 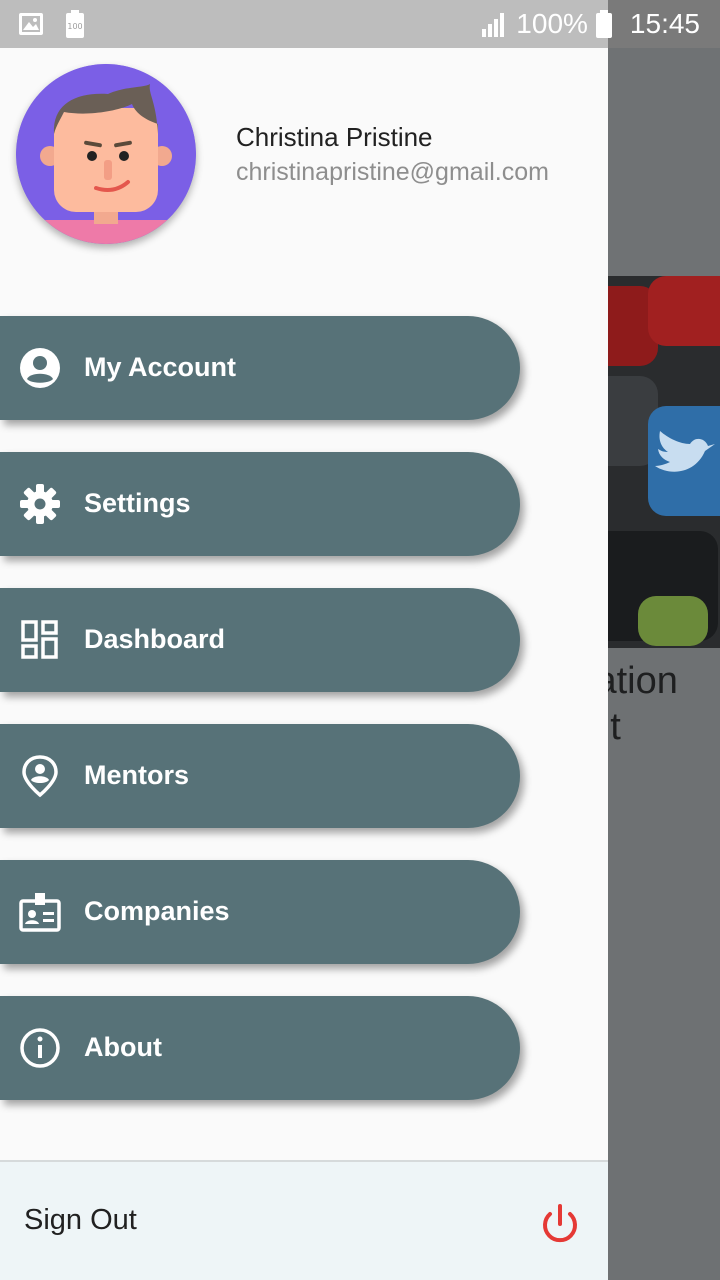 I want to click on menu-item-settings: Settings, so click(x=260, y=504).